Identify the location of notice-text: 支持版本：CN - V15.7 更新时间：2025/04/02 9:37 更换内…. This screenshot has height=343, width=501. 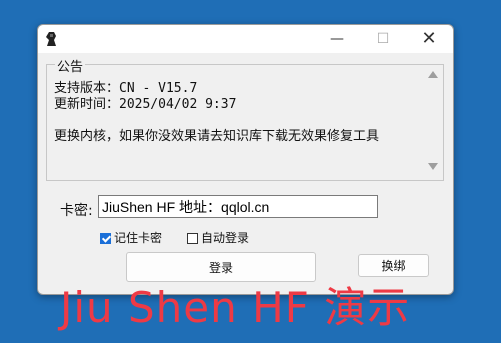
(217, 112).